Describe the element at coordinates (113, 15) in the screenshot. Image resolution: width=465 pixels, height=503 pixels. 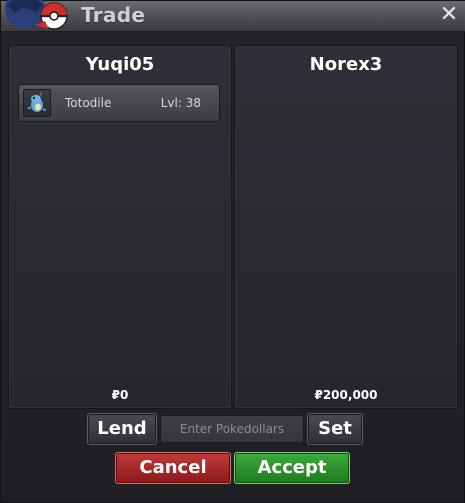
I see `window-title: Trade` at that location.